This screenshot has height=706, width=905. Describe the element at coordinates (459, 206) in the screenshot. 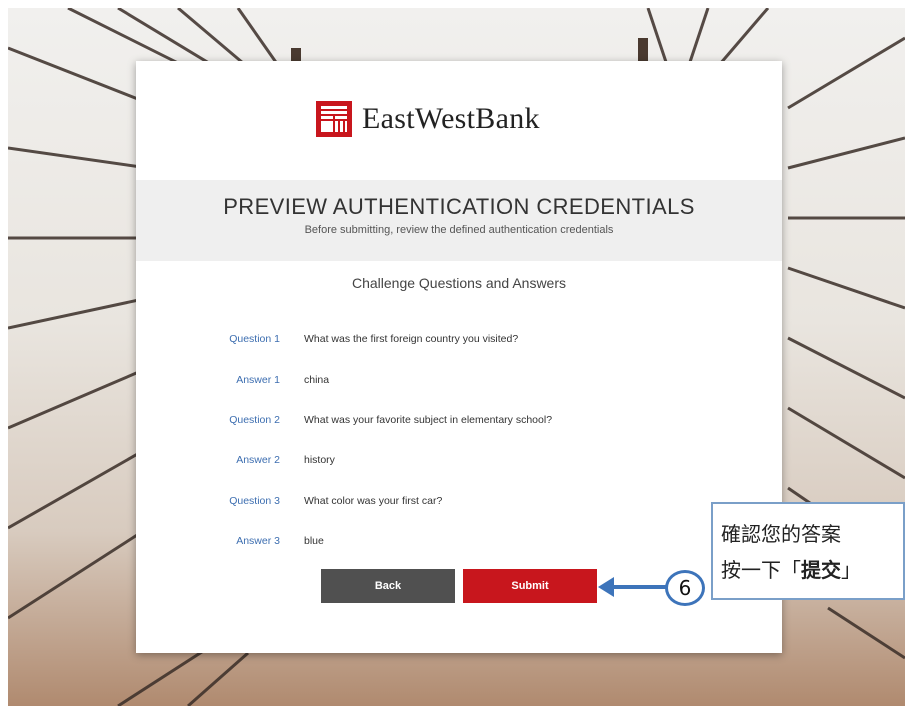

I see `page-title: PREVIEW AUTHENTICATION CREDENTIALS` at that location.